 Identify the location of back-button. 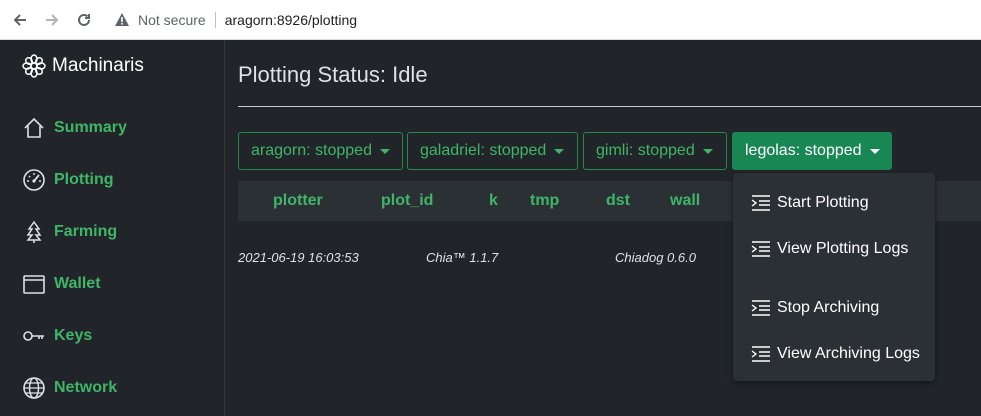
(20, 20).